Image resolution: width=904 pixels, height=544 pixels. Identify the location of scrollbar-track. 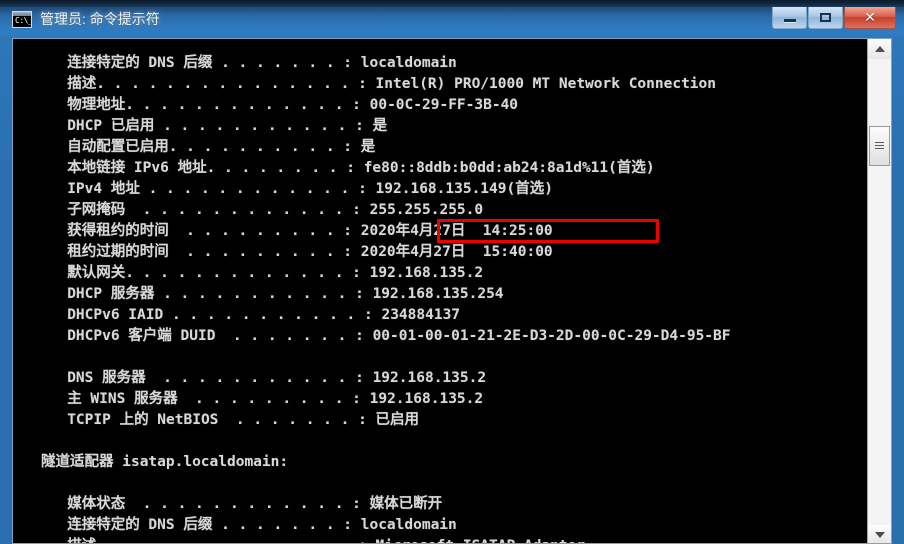
(879, 292).